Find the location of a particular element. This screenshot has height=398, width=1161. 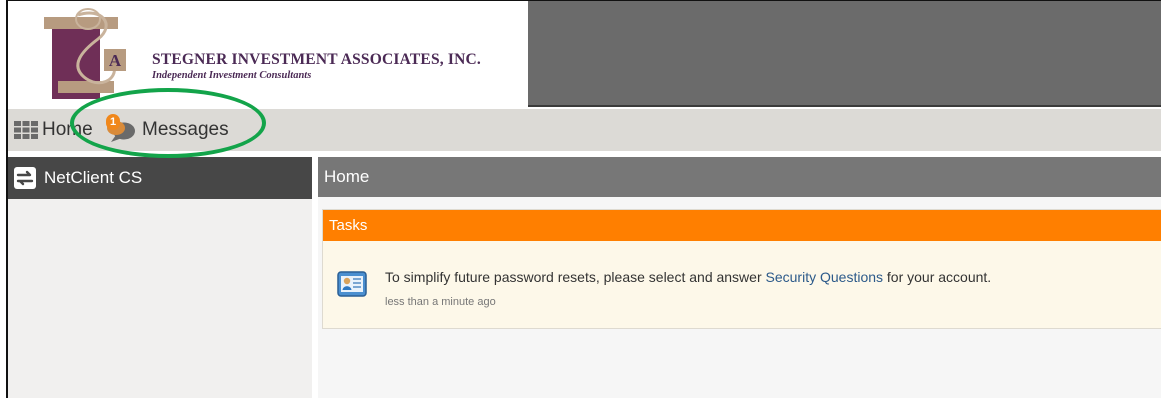

task-text-after: for your account. is located at coordinates (937, 277).